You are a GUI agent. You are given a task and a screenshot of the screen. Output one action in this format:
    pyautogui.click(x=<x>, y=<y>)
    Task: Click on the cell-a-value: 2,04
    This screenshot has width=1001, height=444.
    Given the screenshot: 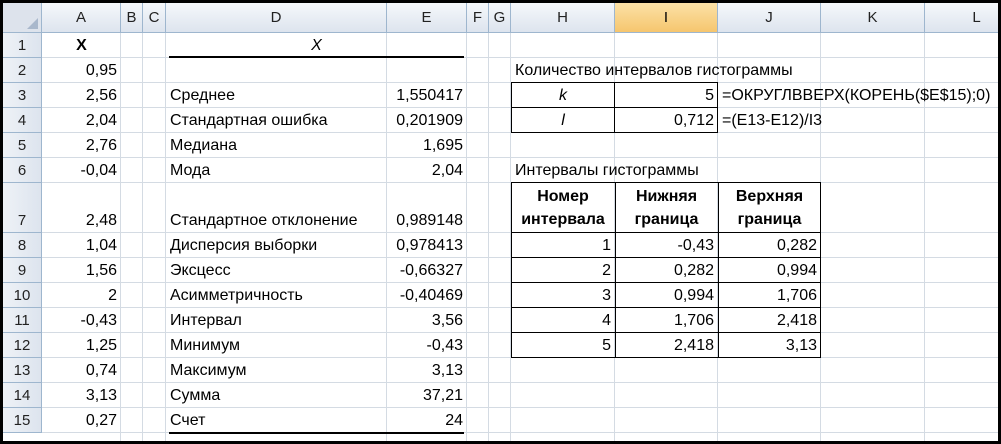 What is the action you would take?
    pyautogui.click(x=81, y=120)
    